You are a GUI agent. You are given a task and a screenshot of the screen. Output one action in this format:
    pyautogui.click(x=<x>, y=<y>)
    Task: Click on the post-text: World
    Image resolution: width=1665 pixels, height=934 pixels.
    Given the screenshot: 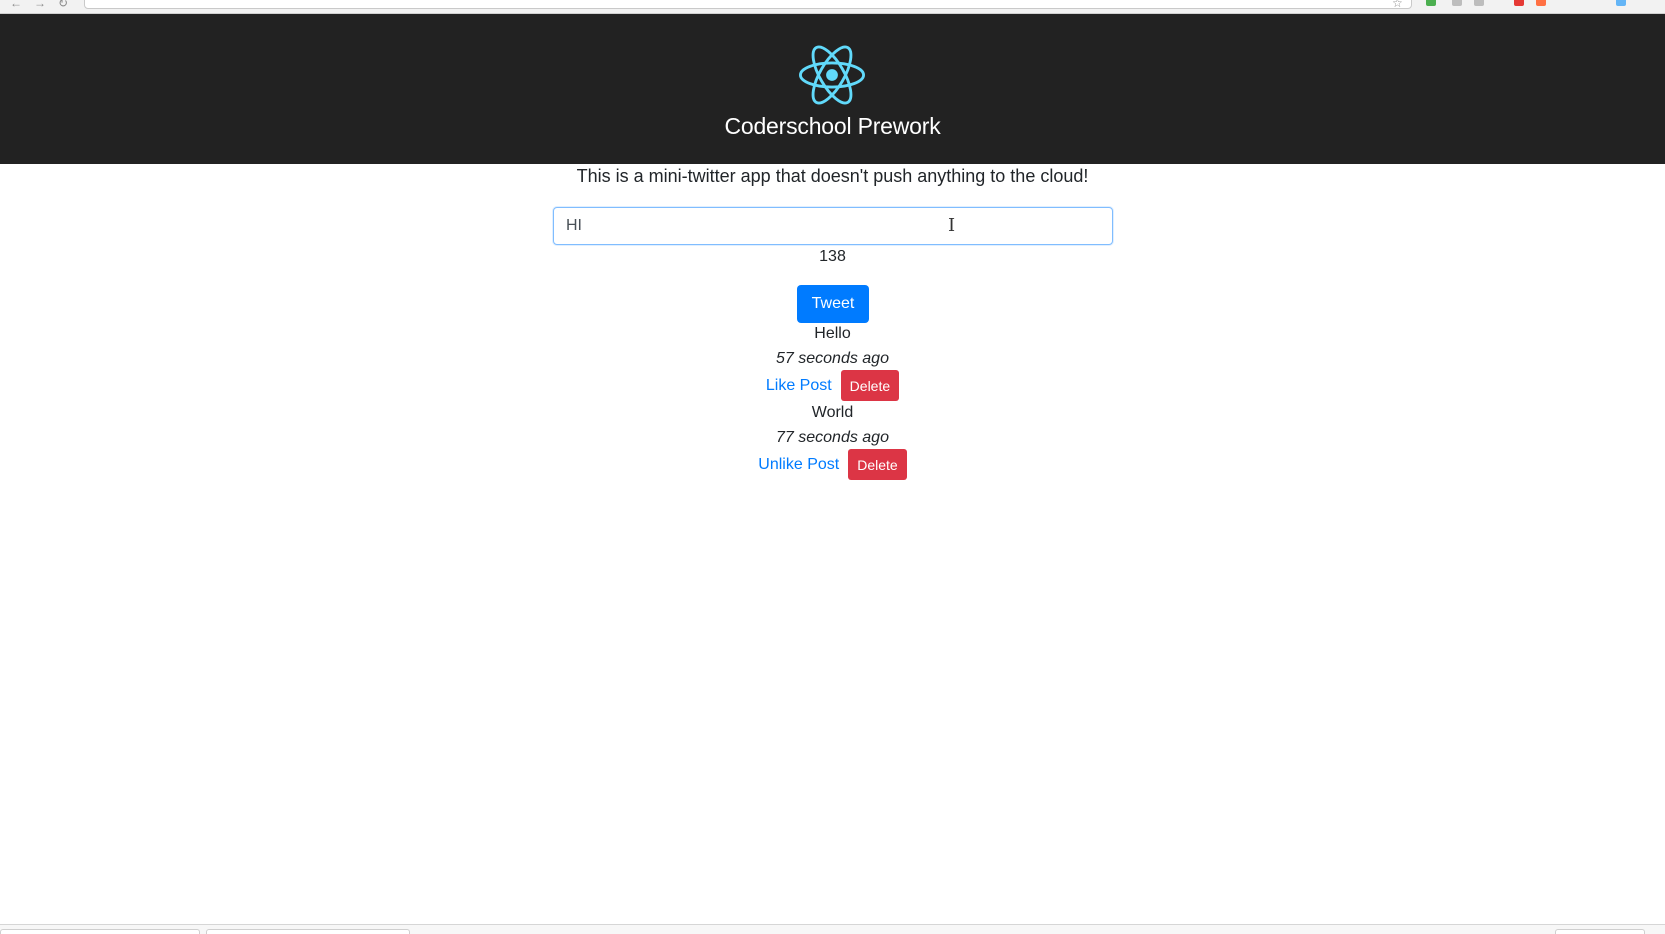 What is the action you would take?
    pyautogui.click(x=832, y=412)
    